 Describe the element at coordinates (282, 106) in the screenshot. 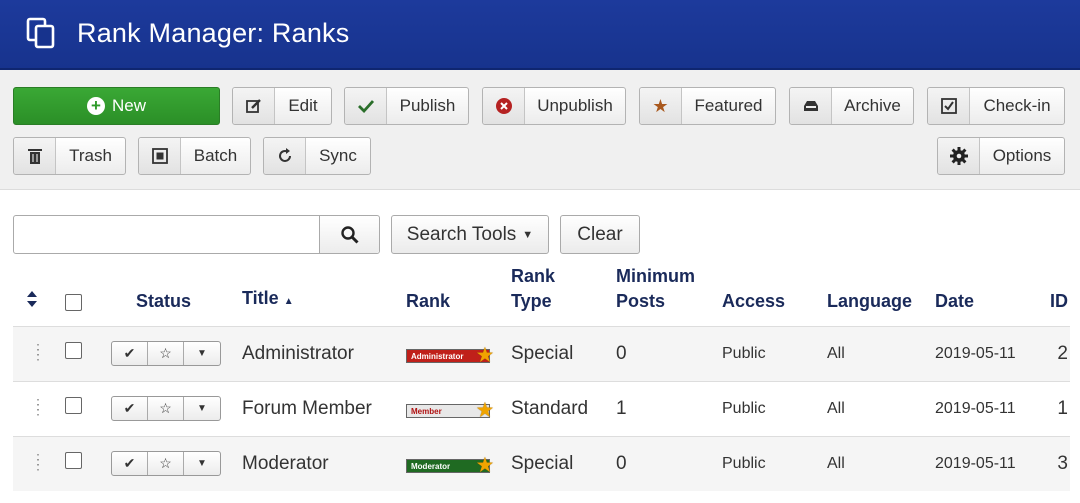

I see `edit-button: Edit` at that location.